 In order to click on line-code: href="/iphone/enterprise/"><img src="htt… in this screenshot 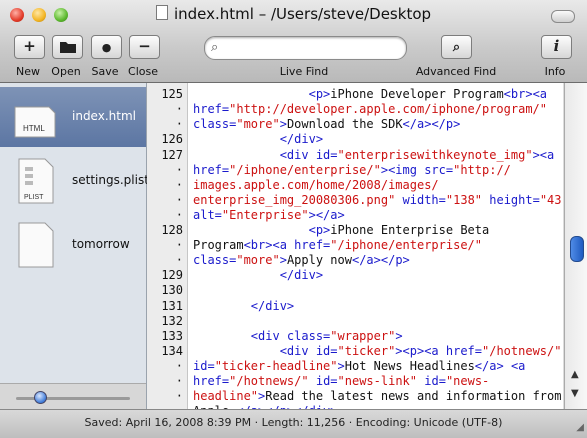, I will do `click(352, 169)`.